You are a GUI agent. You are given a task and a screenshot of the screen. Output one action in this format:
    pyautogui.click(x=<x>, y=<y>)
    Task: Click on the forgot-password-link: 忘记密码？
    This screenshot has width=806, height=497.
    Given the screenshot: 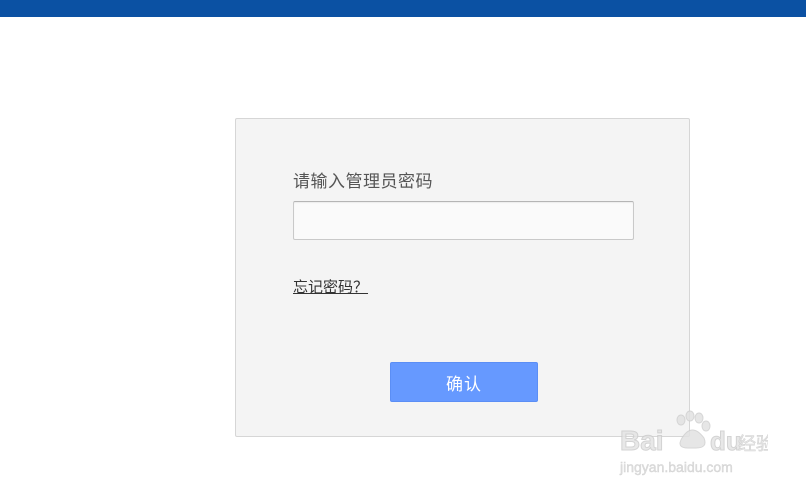 What is the action you would take?
    pyautogui.click(x=330, y=286)
    